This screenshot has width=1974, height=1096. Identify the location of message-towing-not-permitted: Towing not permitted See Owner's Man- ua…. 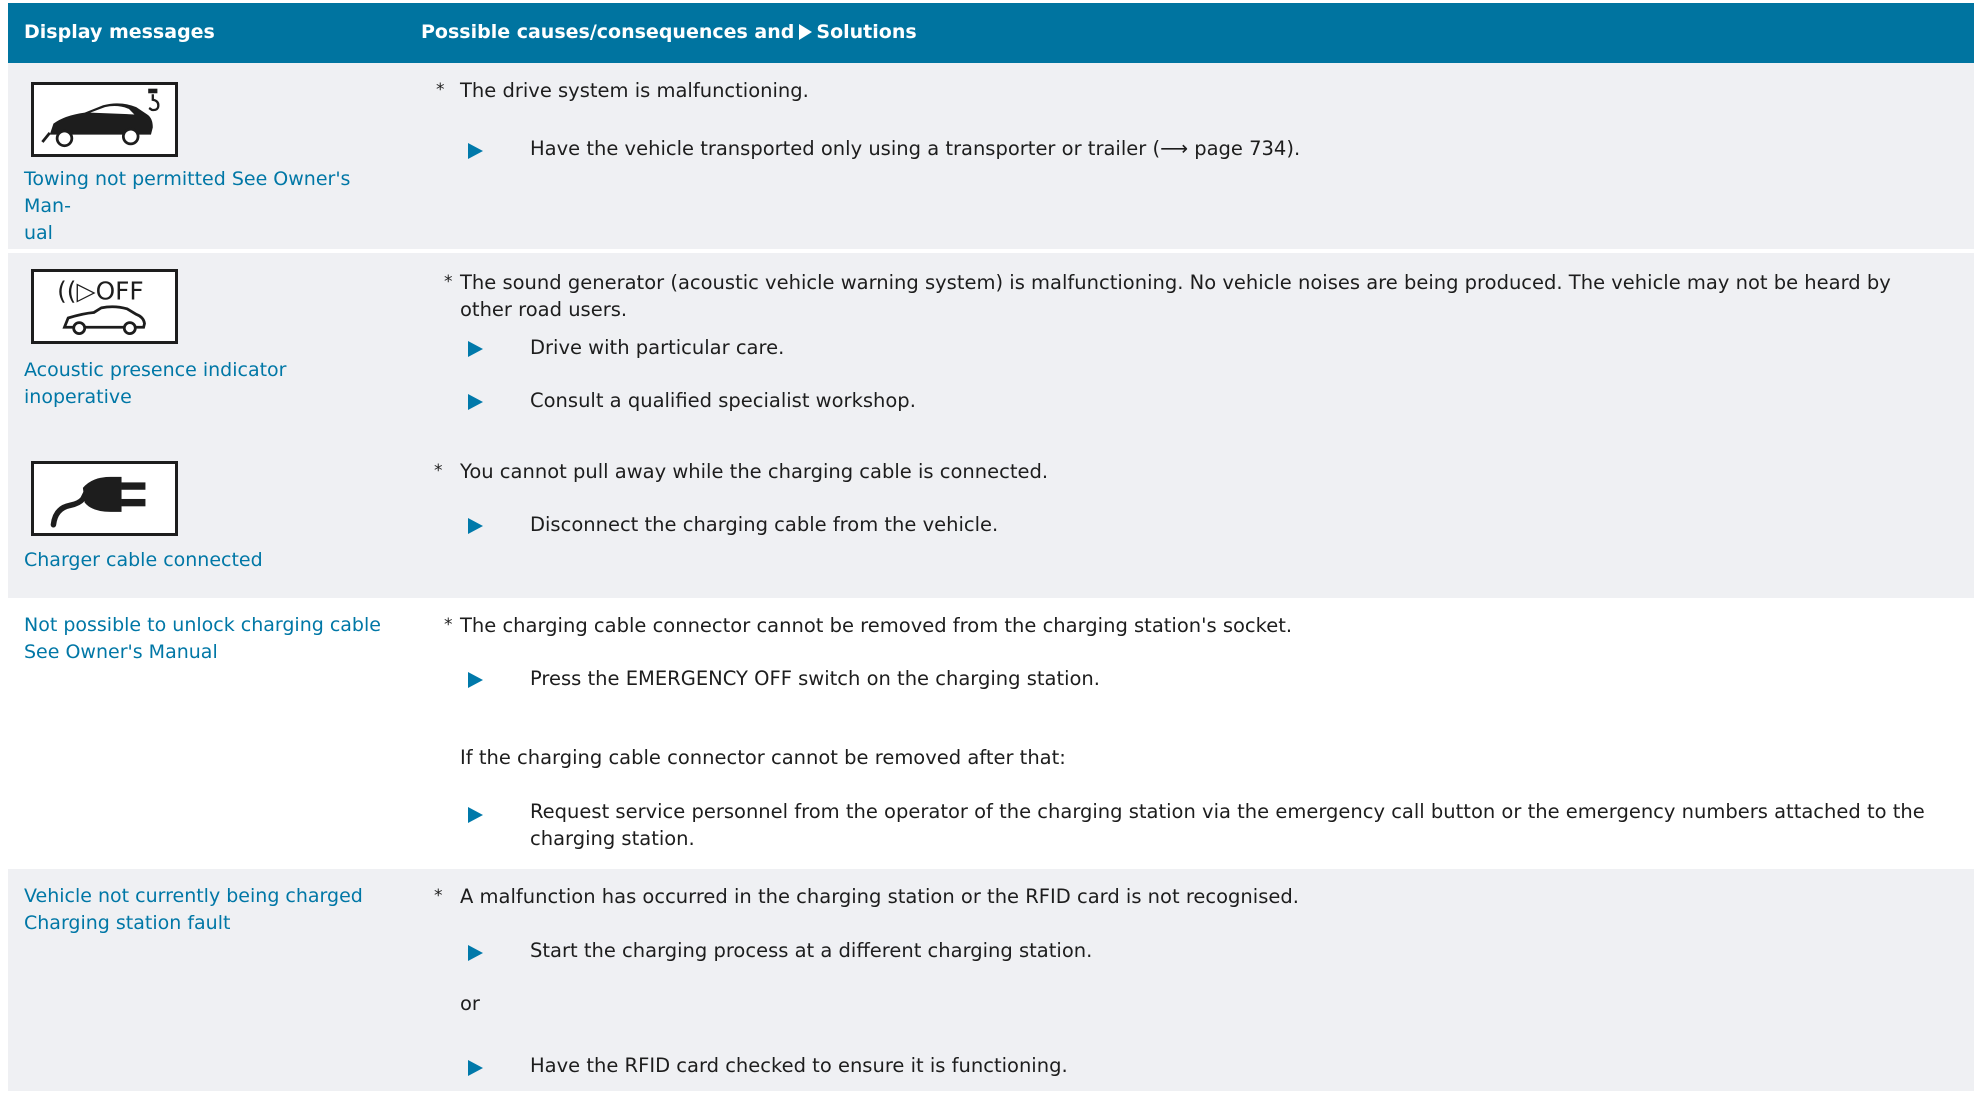
(187, 206).